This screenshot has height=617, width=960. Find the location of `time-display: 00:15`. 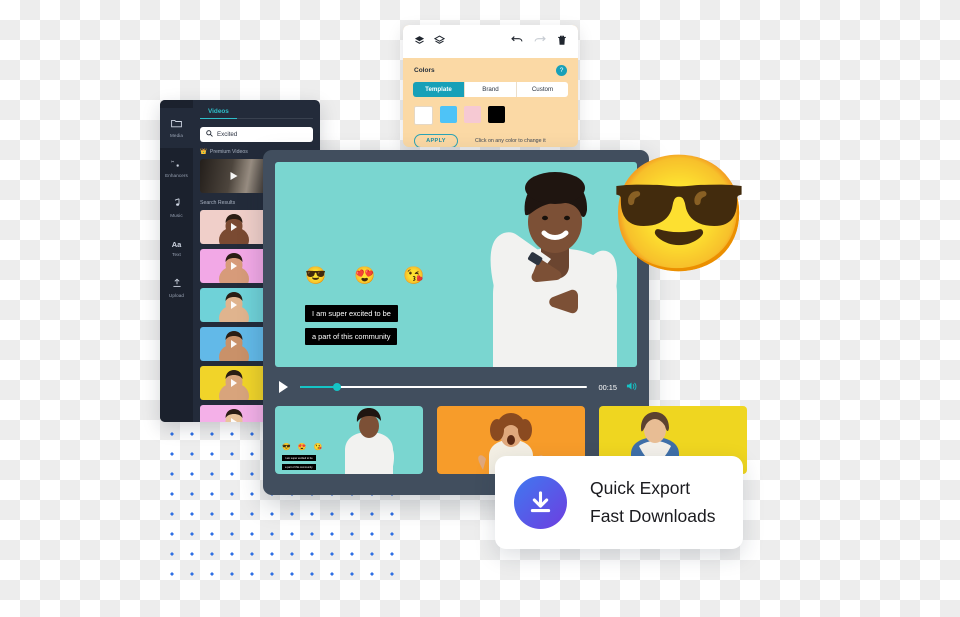

time-display: 00:15 is located at coordinates (608, 387).